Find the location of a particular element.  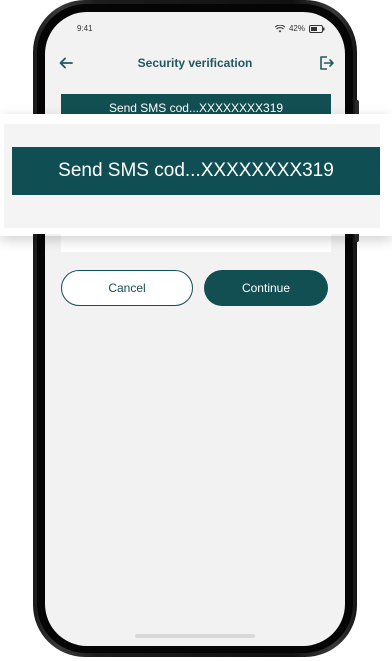

home-indicator is located at coordinates (195, 636).